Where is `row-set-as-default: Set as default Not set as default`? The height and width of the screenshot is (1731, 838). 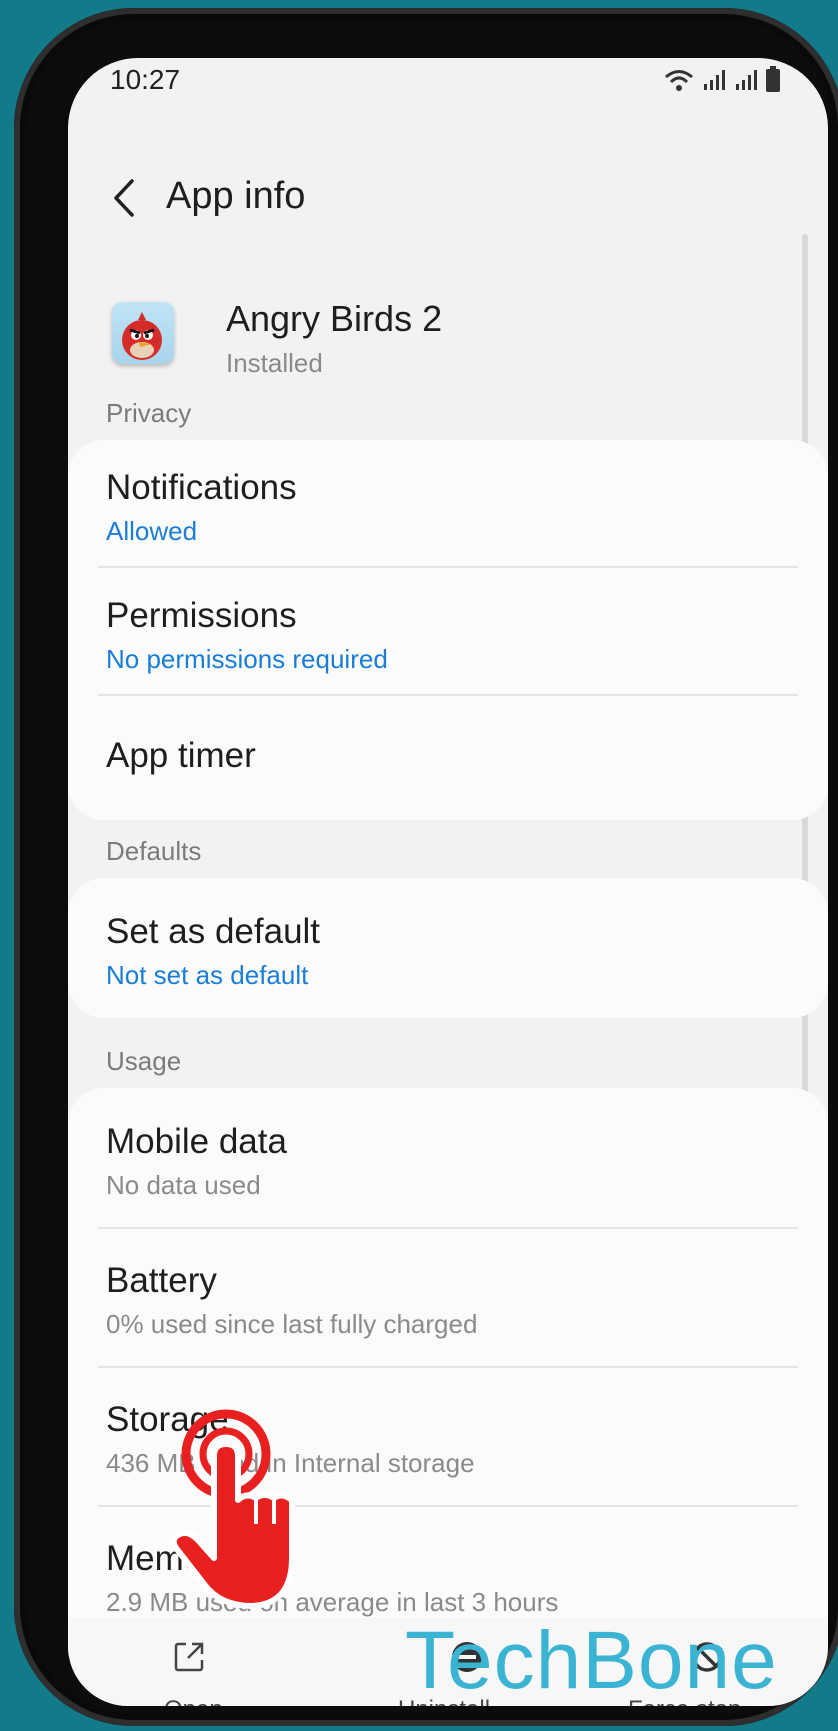
row-set-as-default: Set as default Not set as default is located at coordinates (448, 948).